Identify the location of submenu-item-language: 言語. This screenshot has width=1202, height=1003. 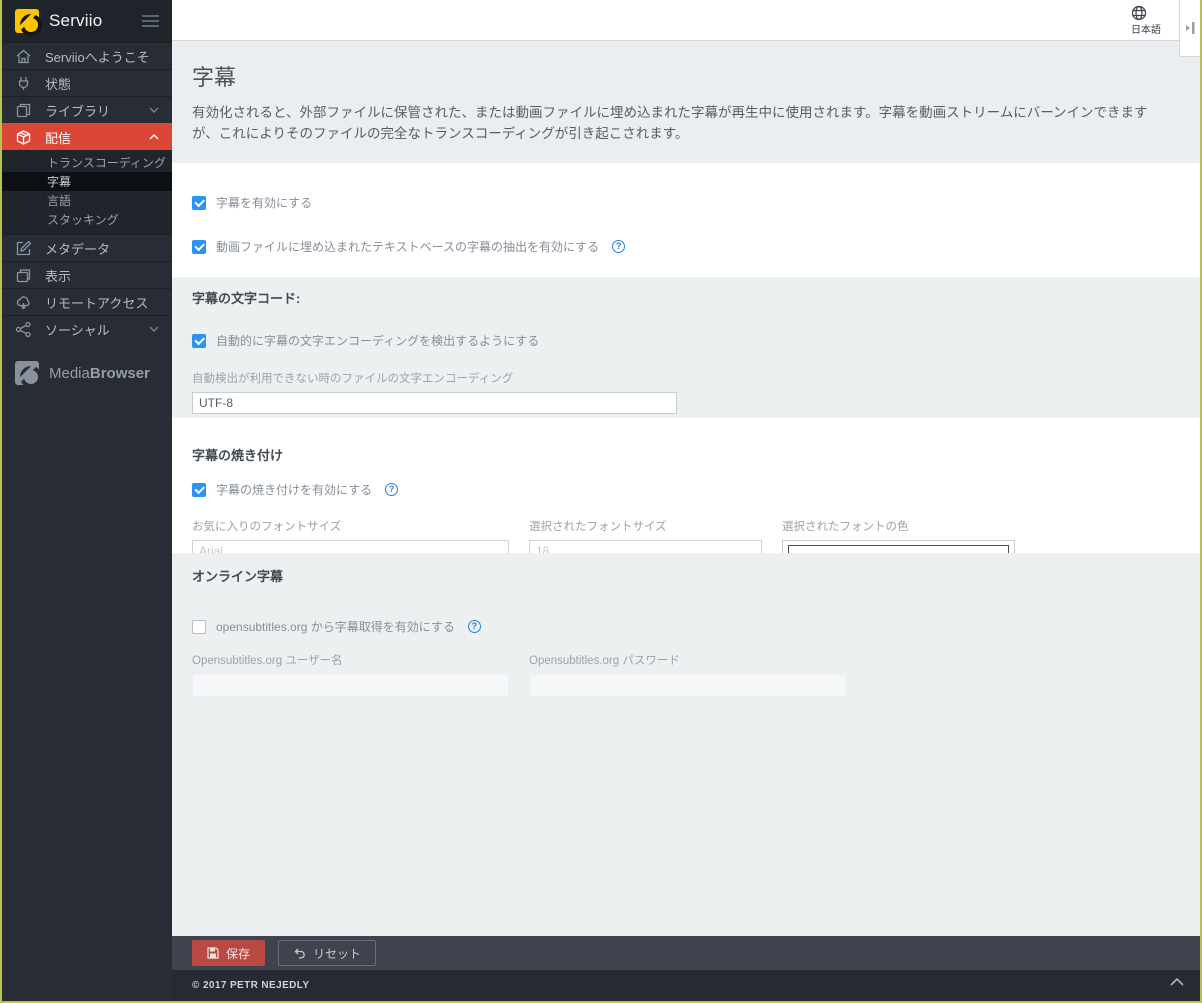
(87, 200).